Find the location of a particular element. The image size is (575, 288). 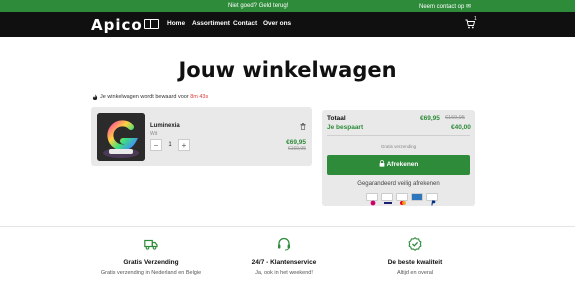

page-title: Jouw winkelwagen is located at coordinates (287, 70).